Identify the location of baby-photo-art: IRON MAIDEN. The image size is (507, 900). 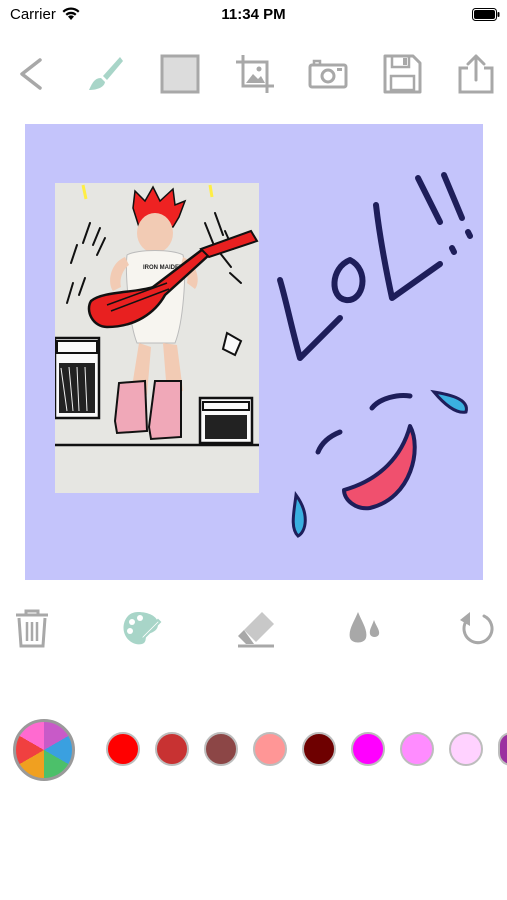
(157, 338).